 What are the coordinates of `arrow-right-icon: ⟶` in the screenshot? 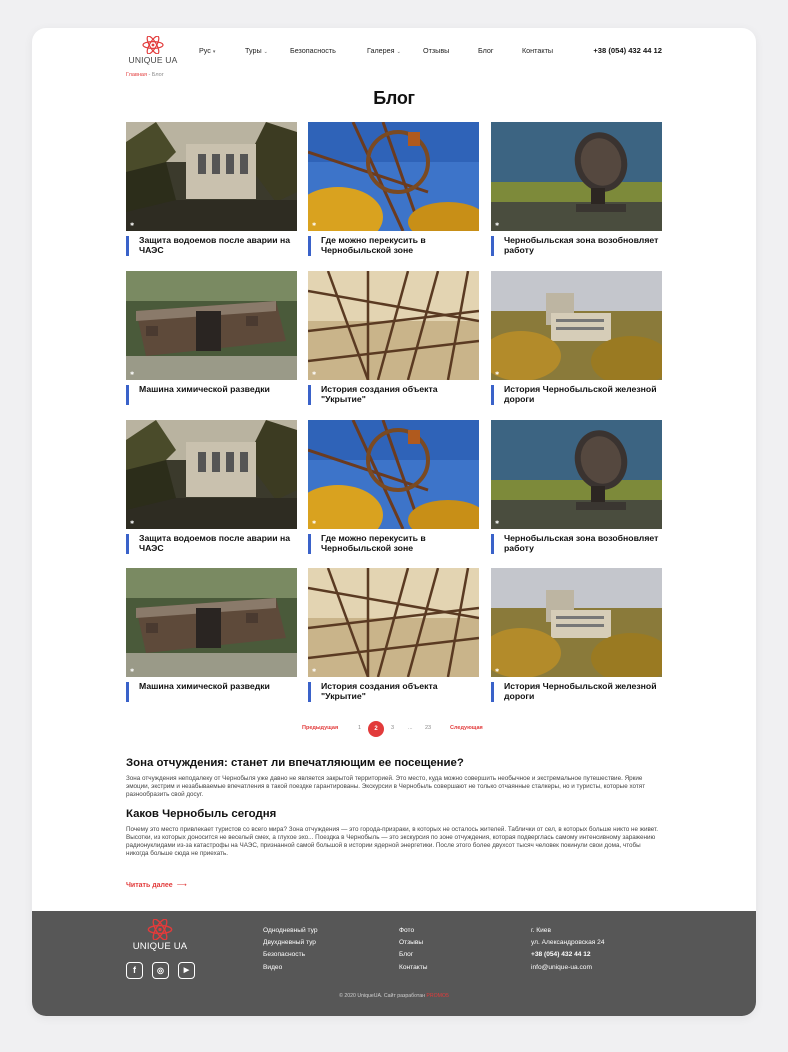 It's located at (181, 885).